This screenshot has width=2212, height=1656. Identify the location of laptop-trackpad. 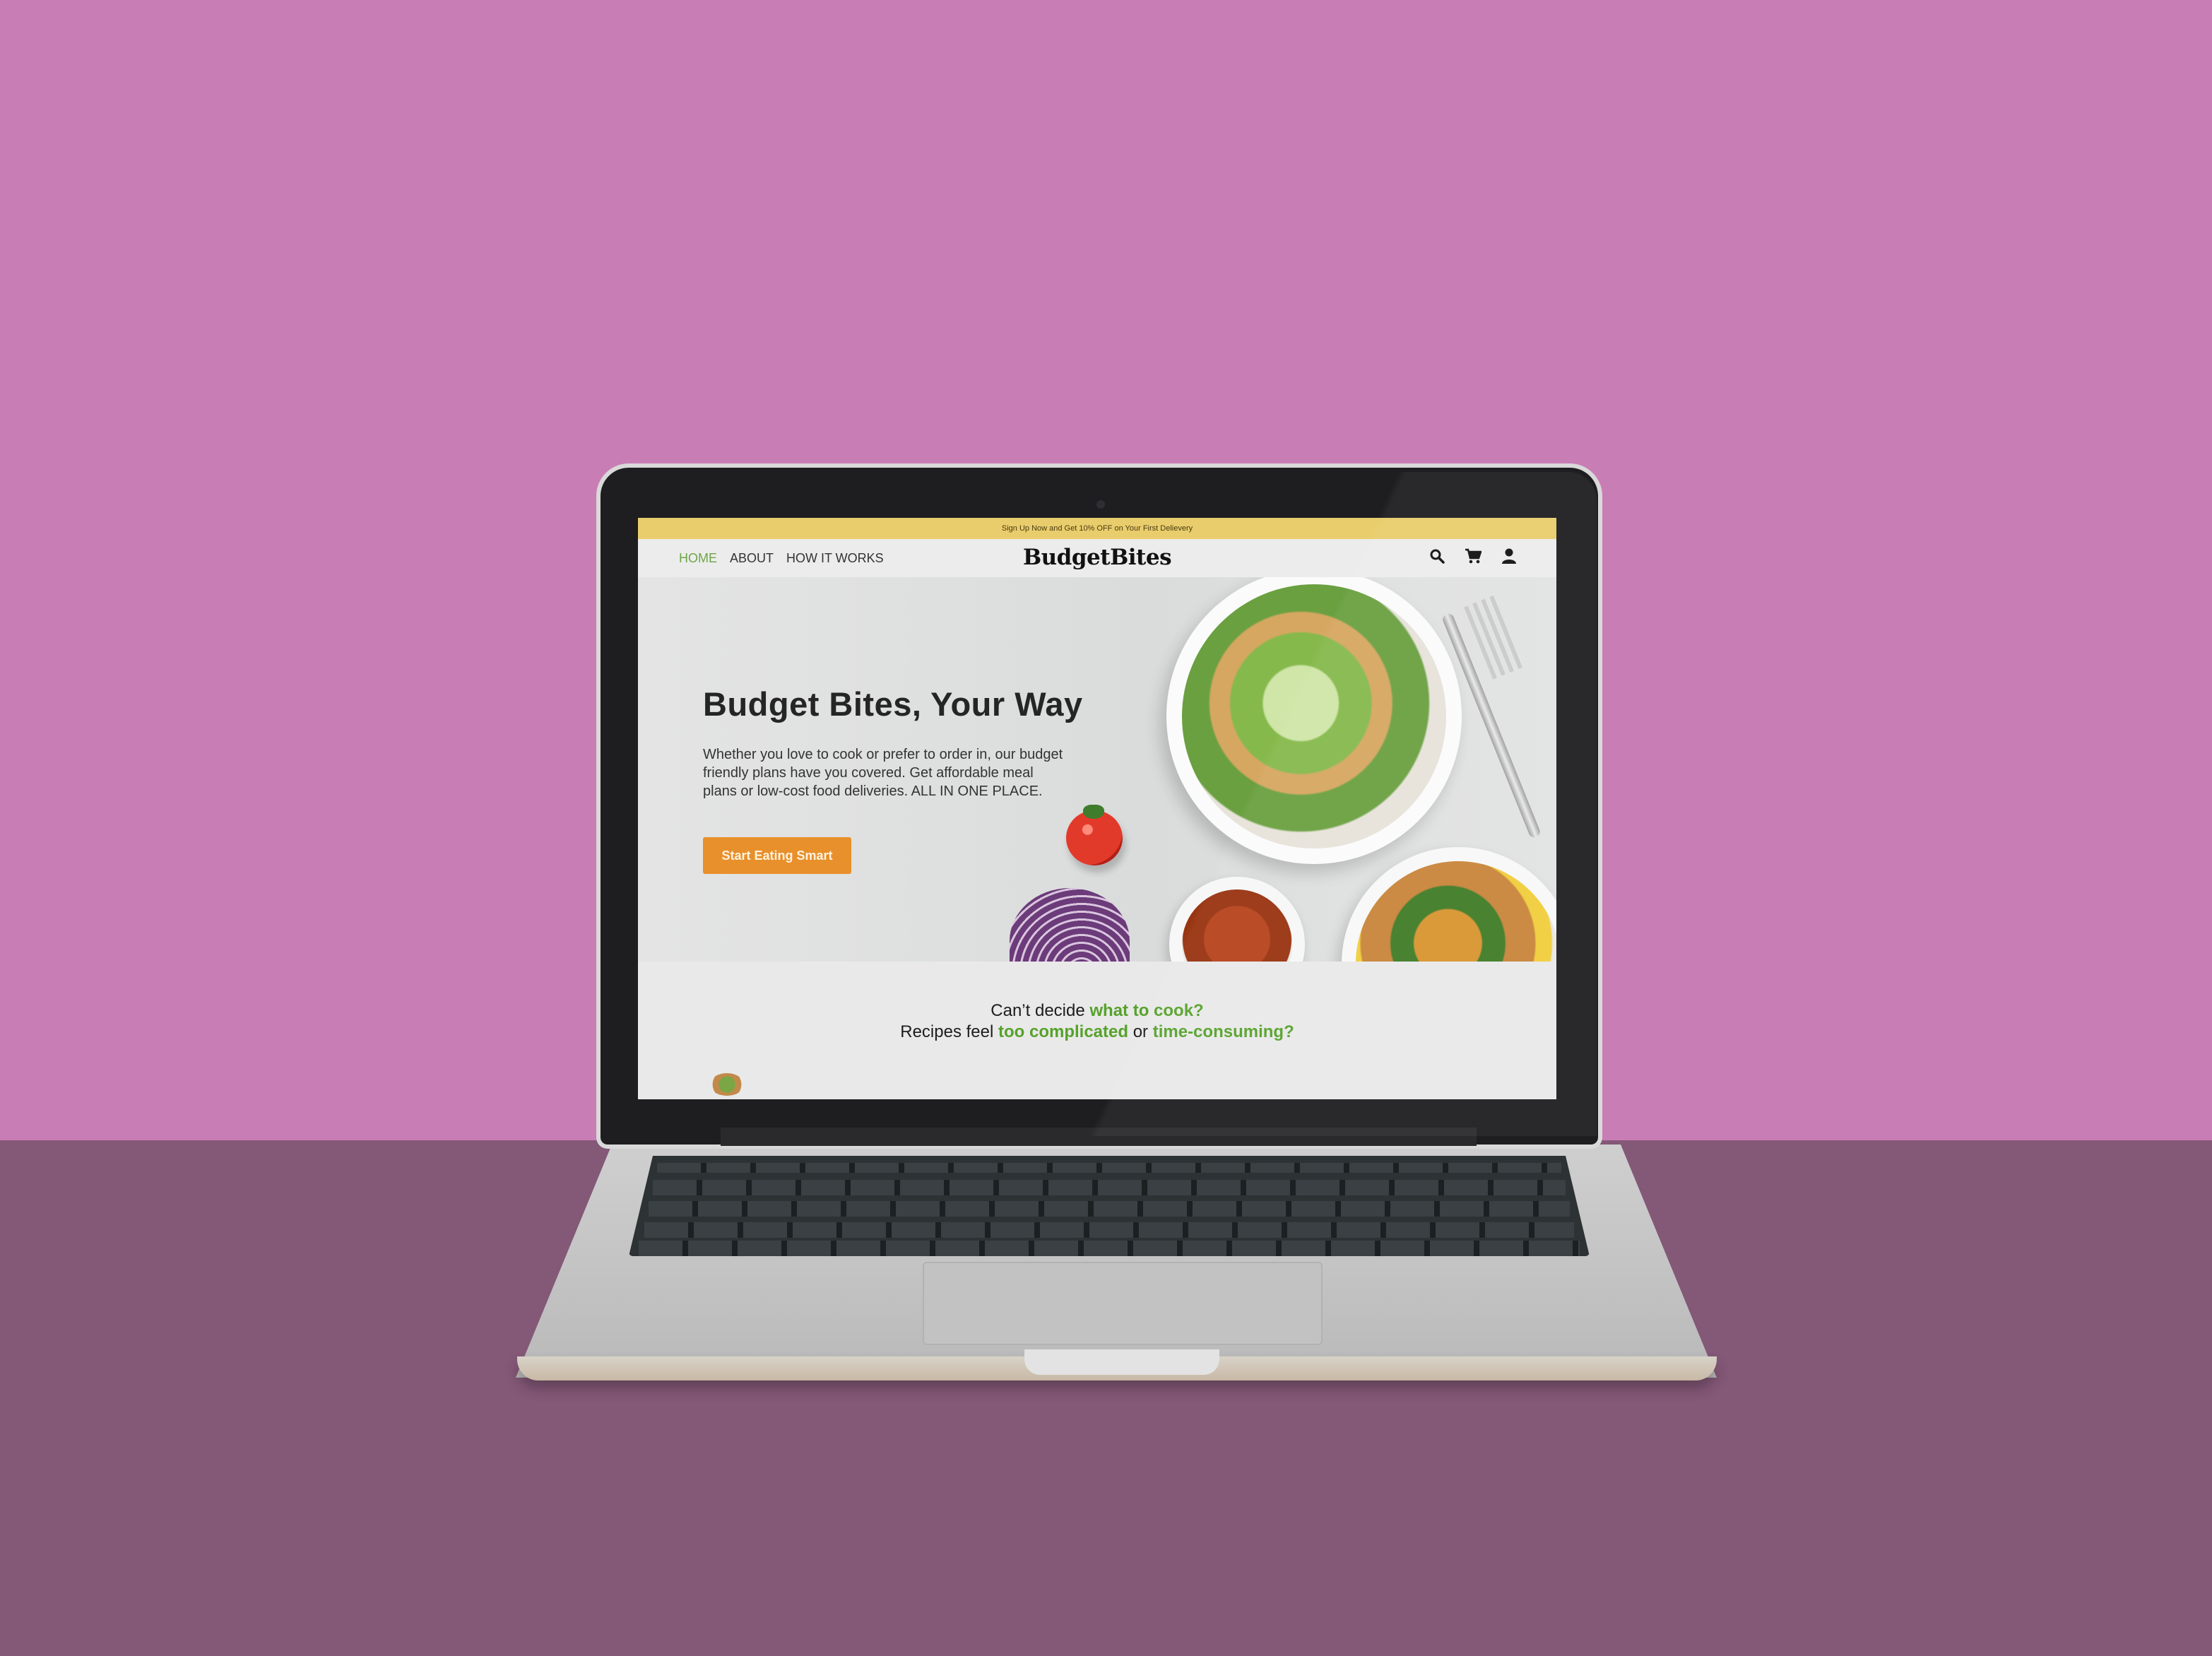
(1123, 1303).